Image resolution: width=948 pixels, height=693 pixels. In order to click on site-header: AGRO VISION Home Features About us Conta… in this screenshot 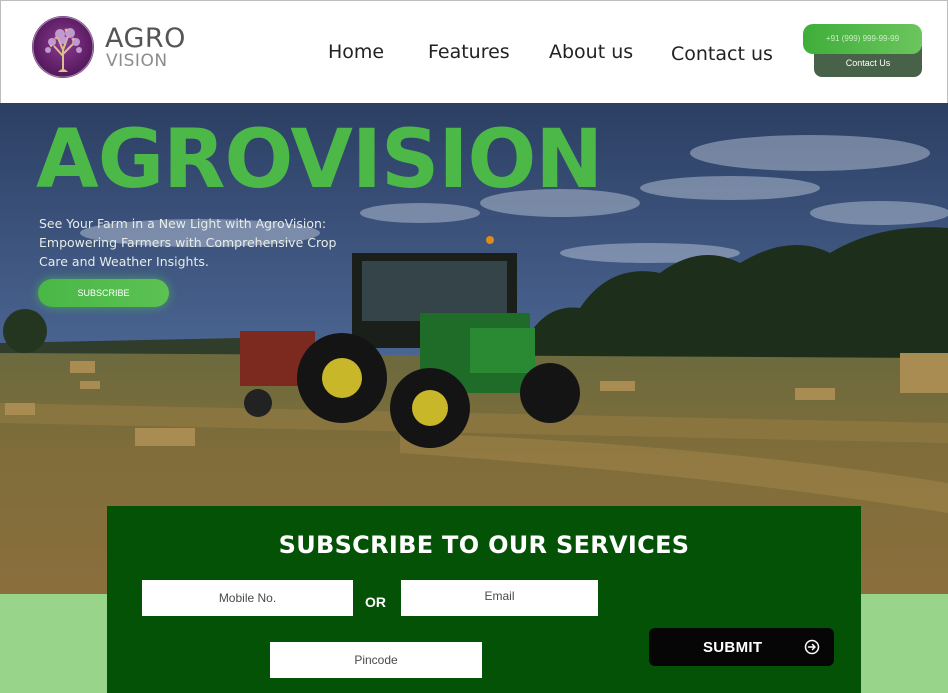, I will do `click(474, 51)`.